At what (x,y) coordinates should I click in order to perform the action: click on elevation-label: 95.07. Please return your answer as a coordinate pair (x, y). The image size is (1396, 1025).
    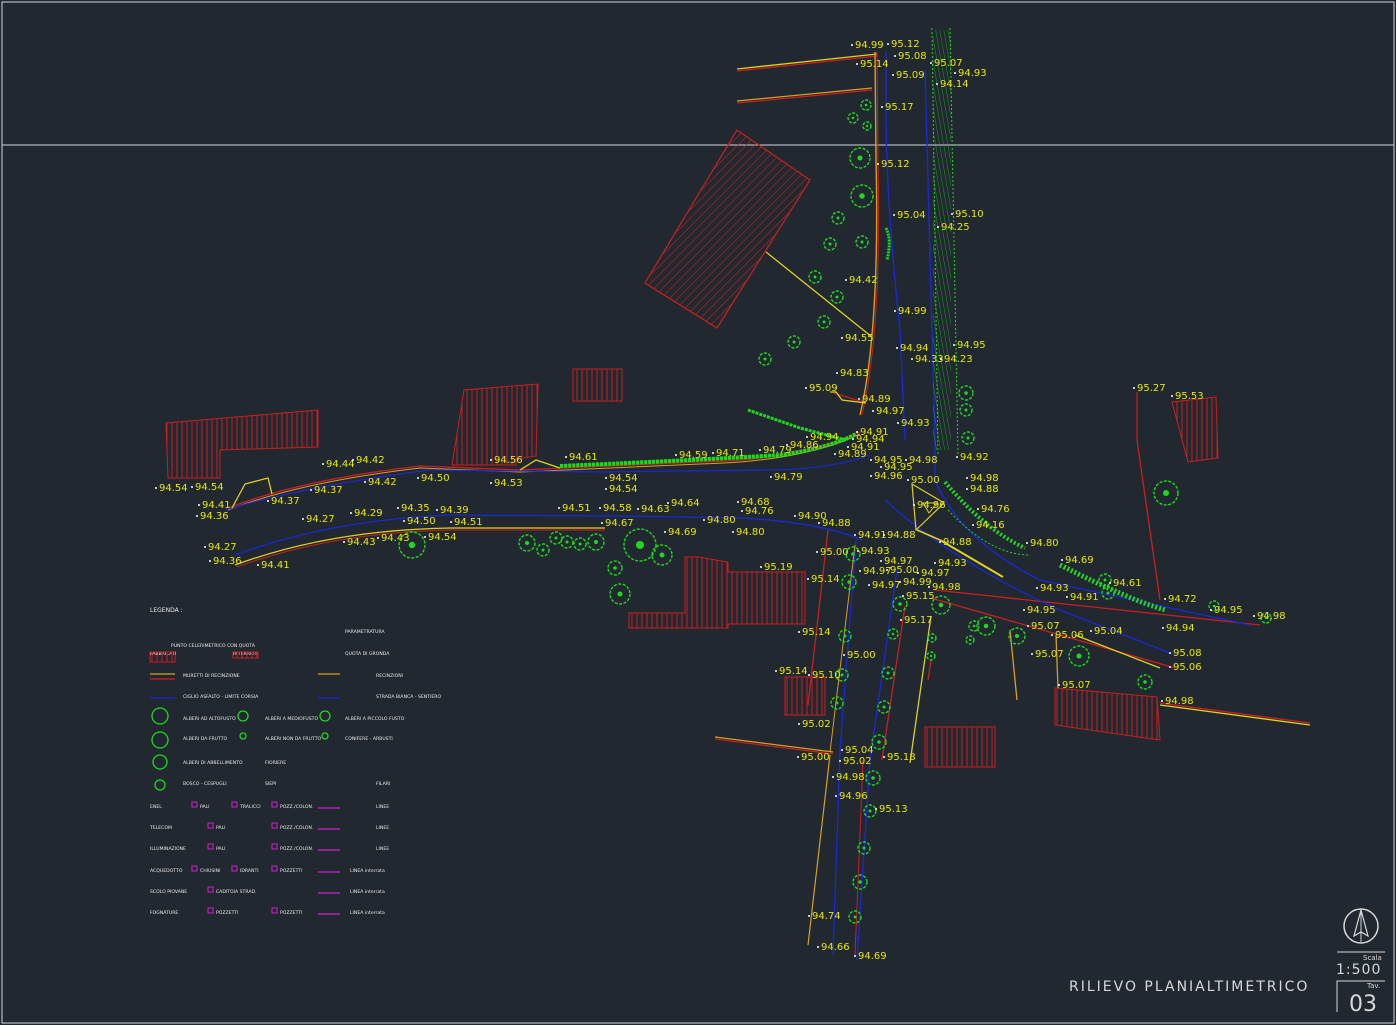
    Looking at the image, I should click on (1049, 654).